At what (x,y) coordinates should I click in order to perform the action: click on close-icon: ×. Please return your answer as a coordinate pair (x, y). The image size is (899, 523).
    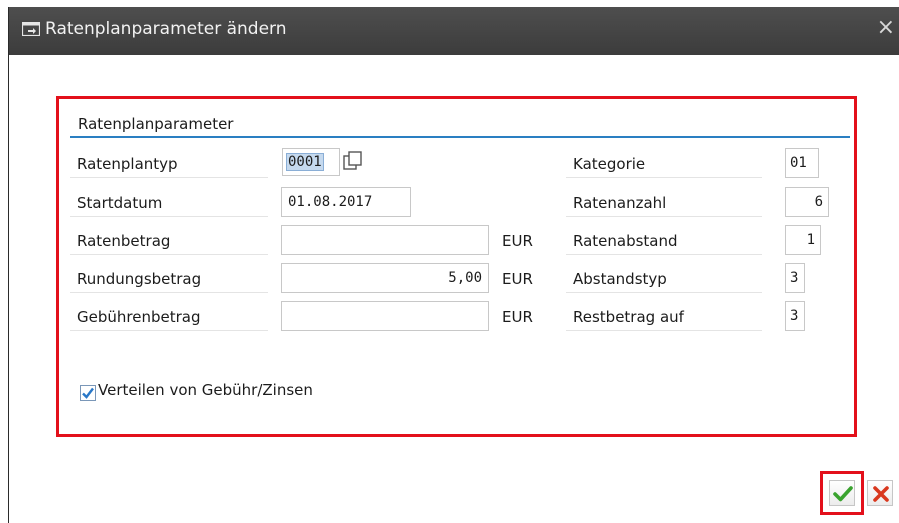
    Looking at the image, I should click on (886, 28).